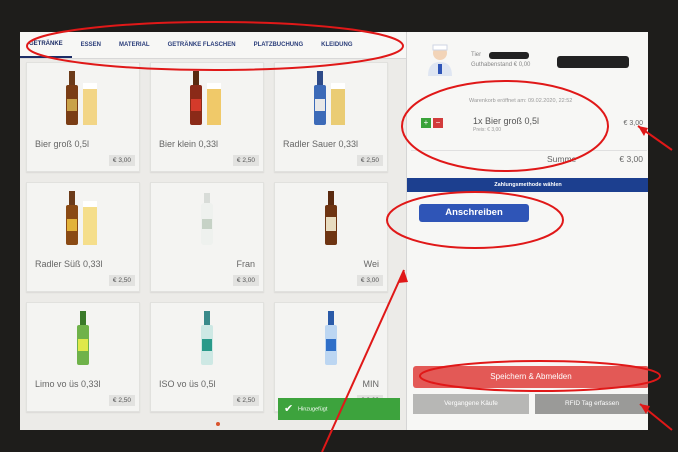 This screenshot has height=452, width=678. I want to click on product-name: Radler Süß 0,33l, so click(69, 264).